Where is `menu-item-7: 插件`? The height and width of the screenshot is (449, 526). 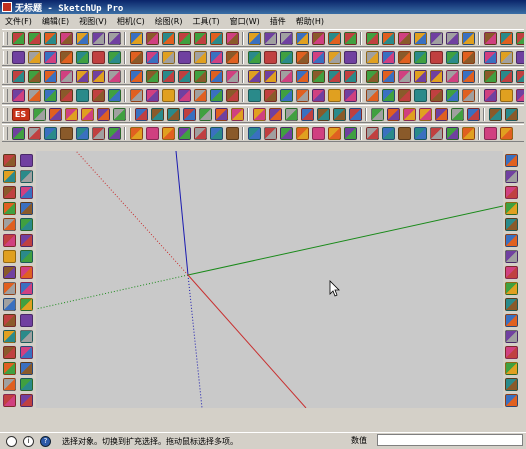 menu-item-7: 插件 is located at coordinates (278, 21).